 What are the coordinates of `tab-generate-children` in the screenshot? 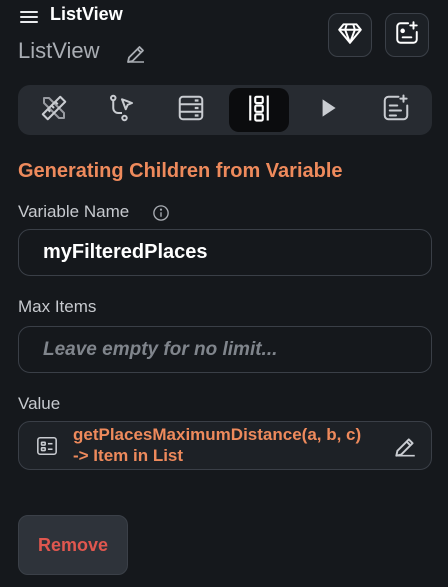 It's located at (259, 110).